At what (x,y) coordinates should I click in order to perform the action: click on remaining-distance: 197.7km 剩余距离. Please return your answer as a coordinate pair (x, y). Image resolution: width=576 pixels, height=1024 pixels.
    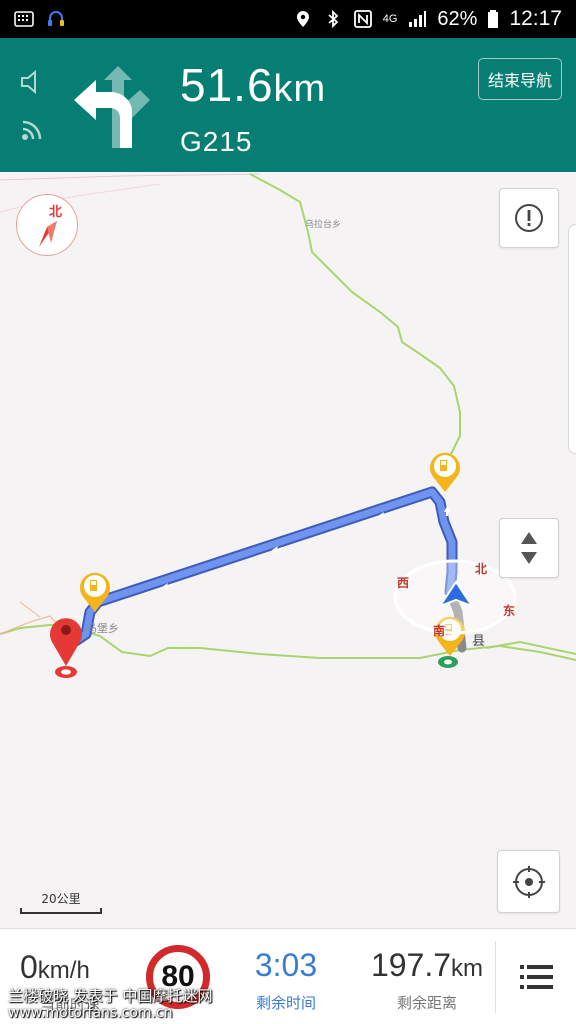
    Looking at the image, I should click on (427, 971).